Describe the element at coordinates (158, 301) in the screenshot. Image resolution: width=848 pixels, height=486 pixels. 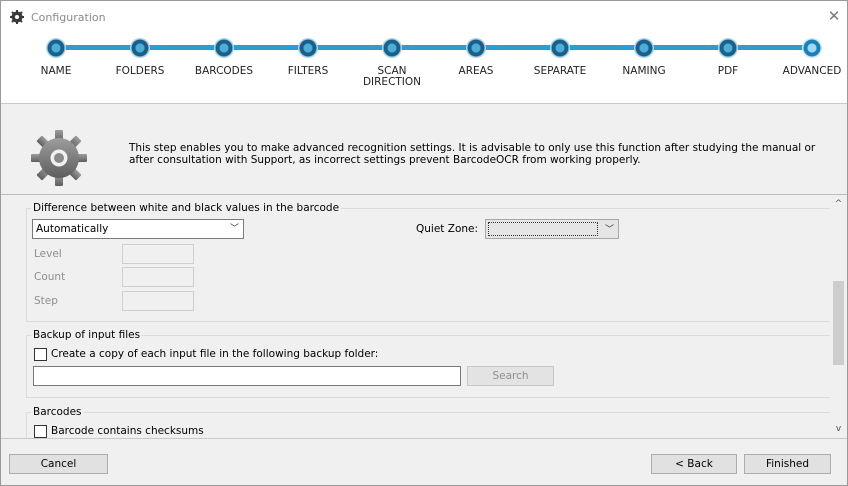
I see `step-input` at that location.